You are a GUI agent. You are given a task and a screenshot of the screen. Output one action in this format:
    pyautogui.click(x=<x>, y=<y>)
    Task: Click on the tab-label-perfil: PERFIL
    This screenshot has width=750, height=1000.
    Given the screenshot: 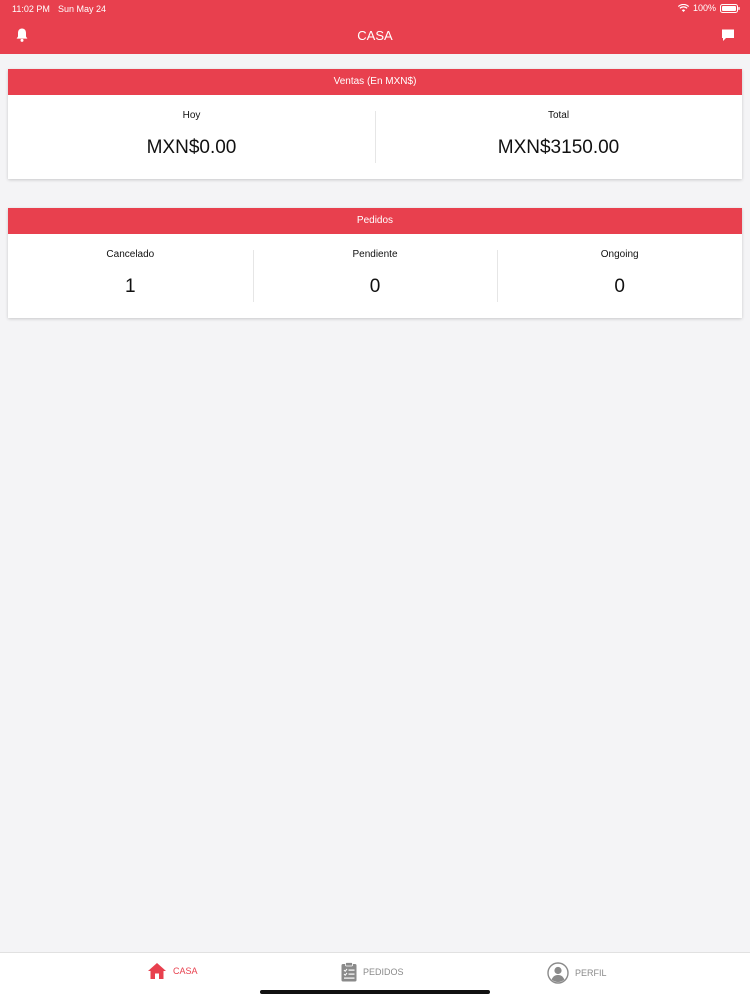 What is the action you would take?
    pyautogui.click(x=591, y=973)
    